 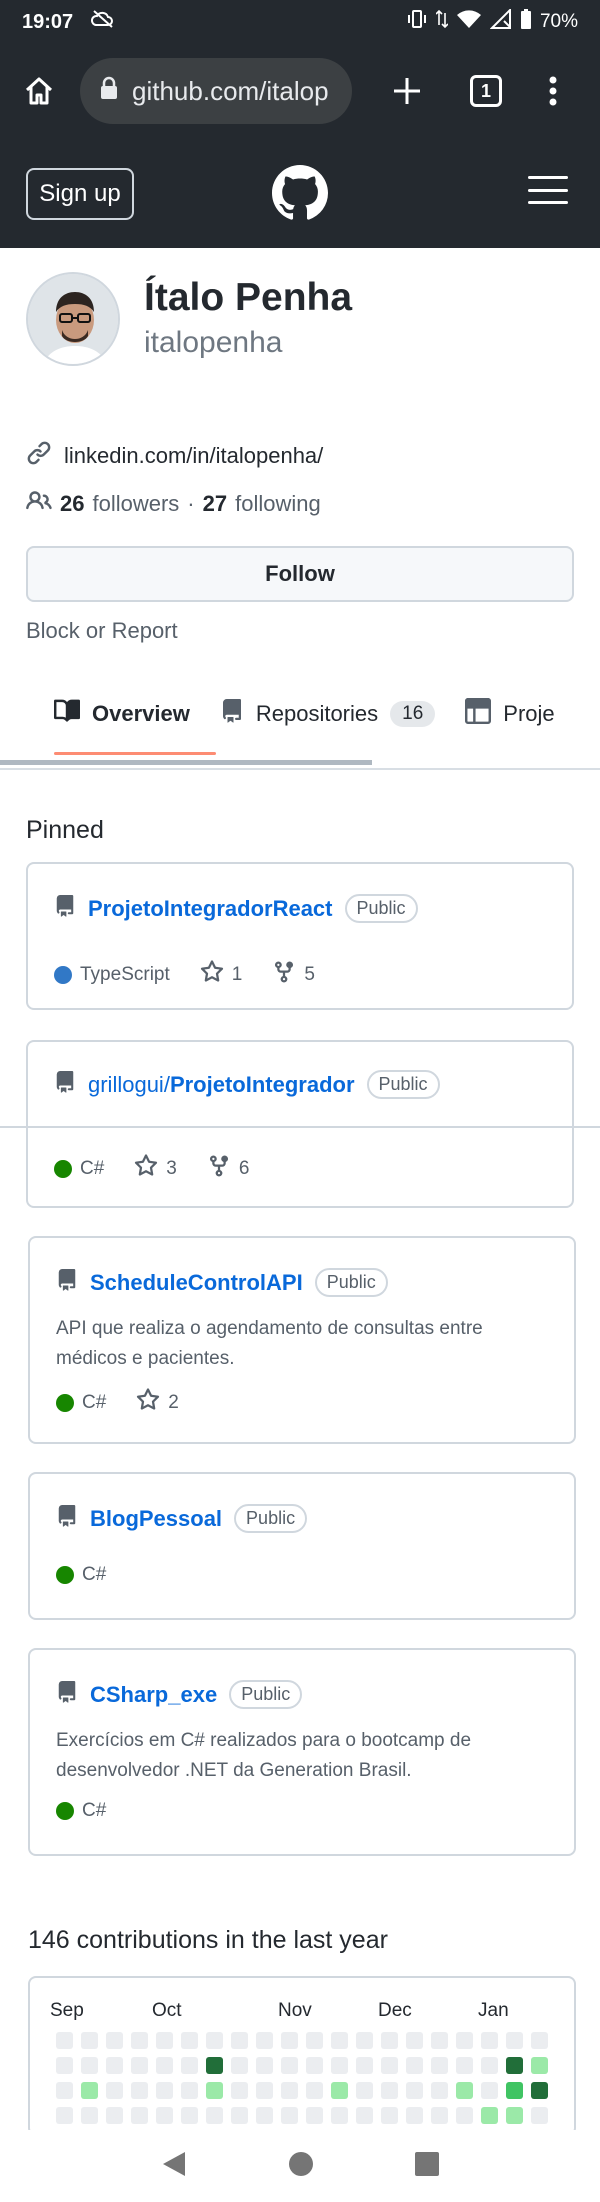 I want to click on new-tab-icon, so click(x=407, y=91).